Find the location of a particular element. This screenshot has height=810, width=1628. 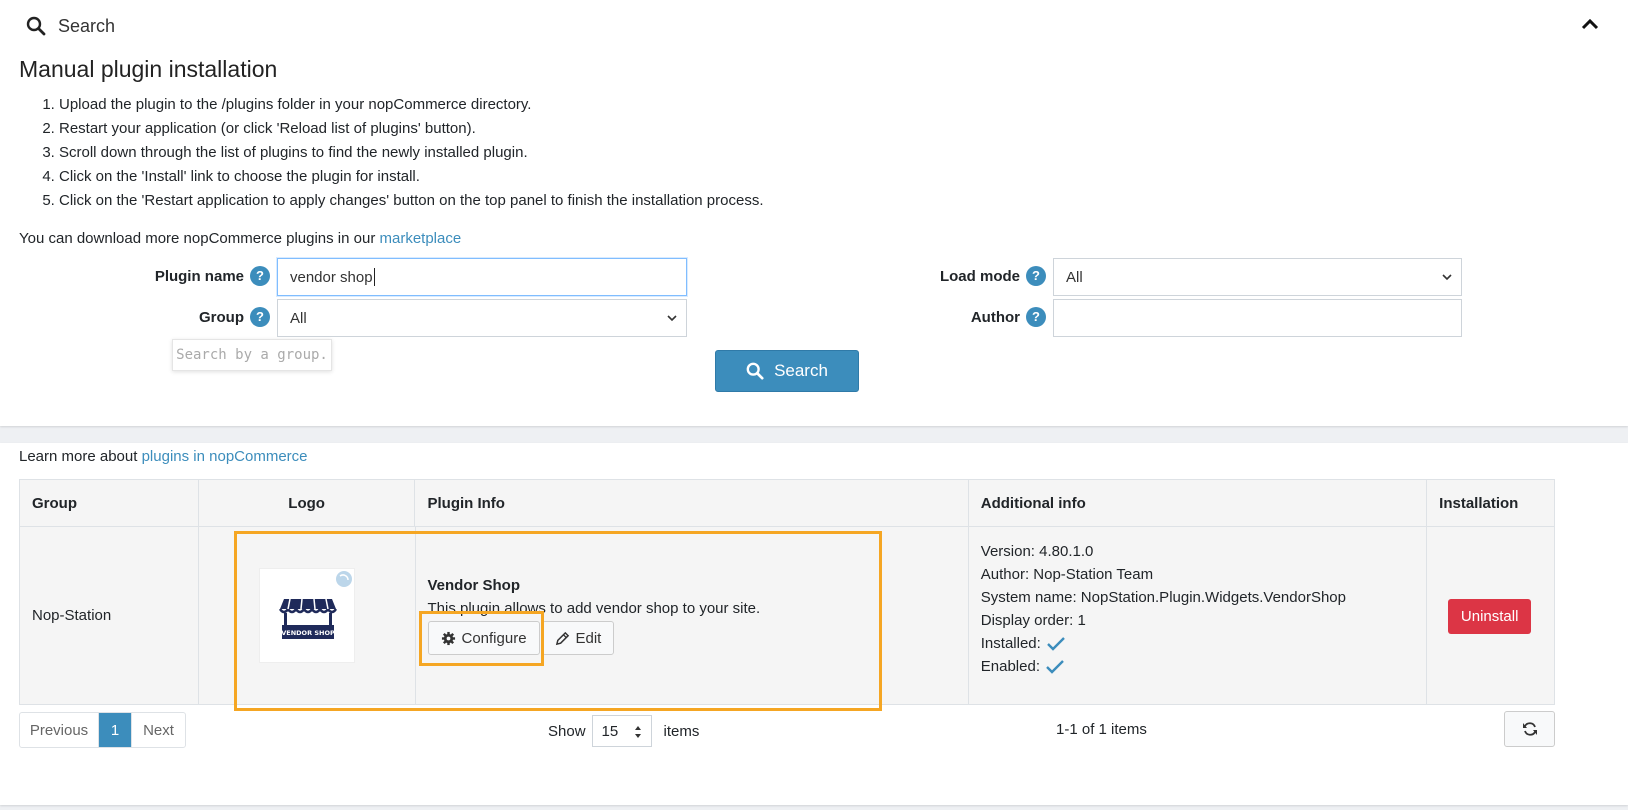

group-label-text: Group is located at coordinates (221, 317).